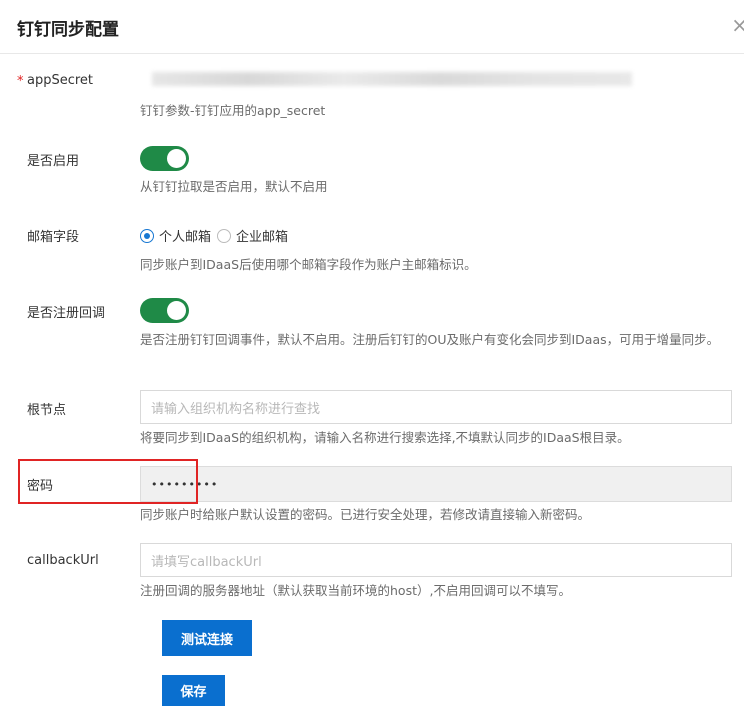 The image size is (744, 706). Describe the element at coordinates (224, 235) in the screenshot. I see `radio-unchecked-icon` at that location.